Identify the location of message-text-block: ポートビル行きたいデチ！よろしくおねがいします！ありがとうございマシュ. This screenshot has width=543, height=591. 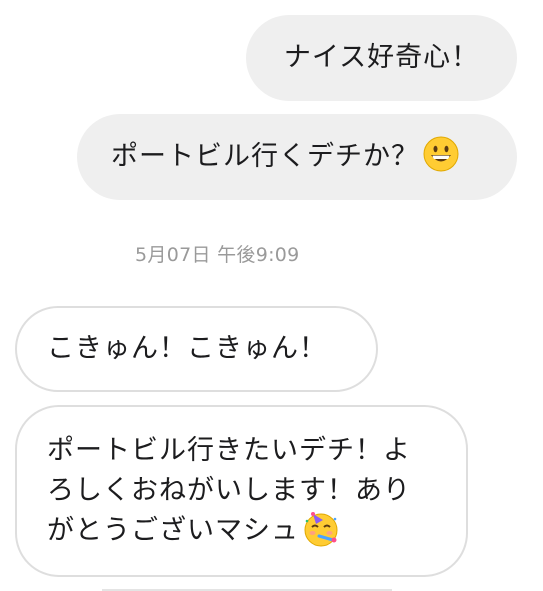
(241, 491).